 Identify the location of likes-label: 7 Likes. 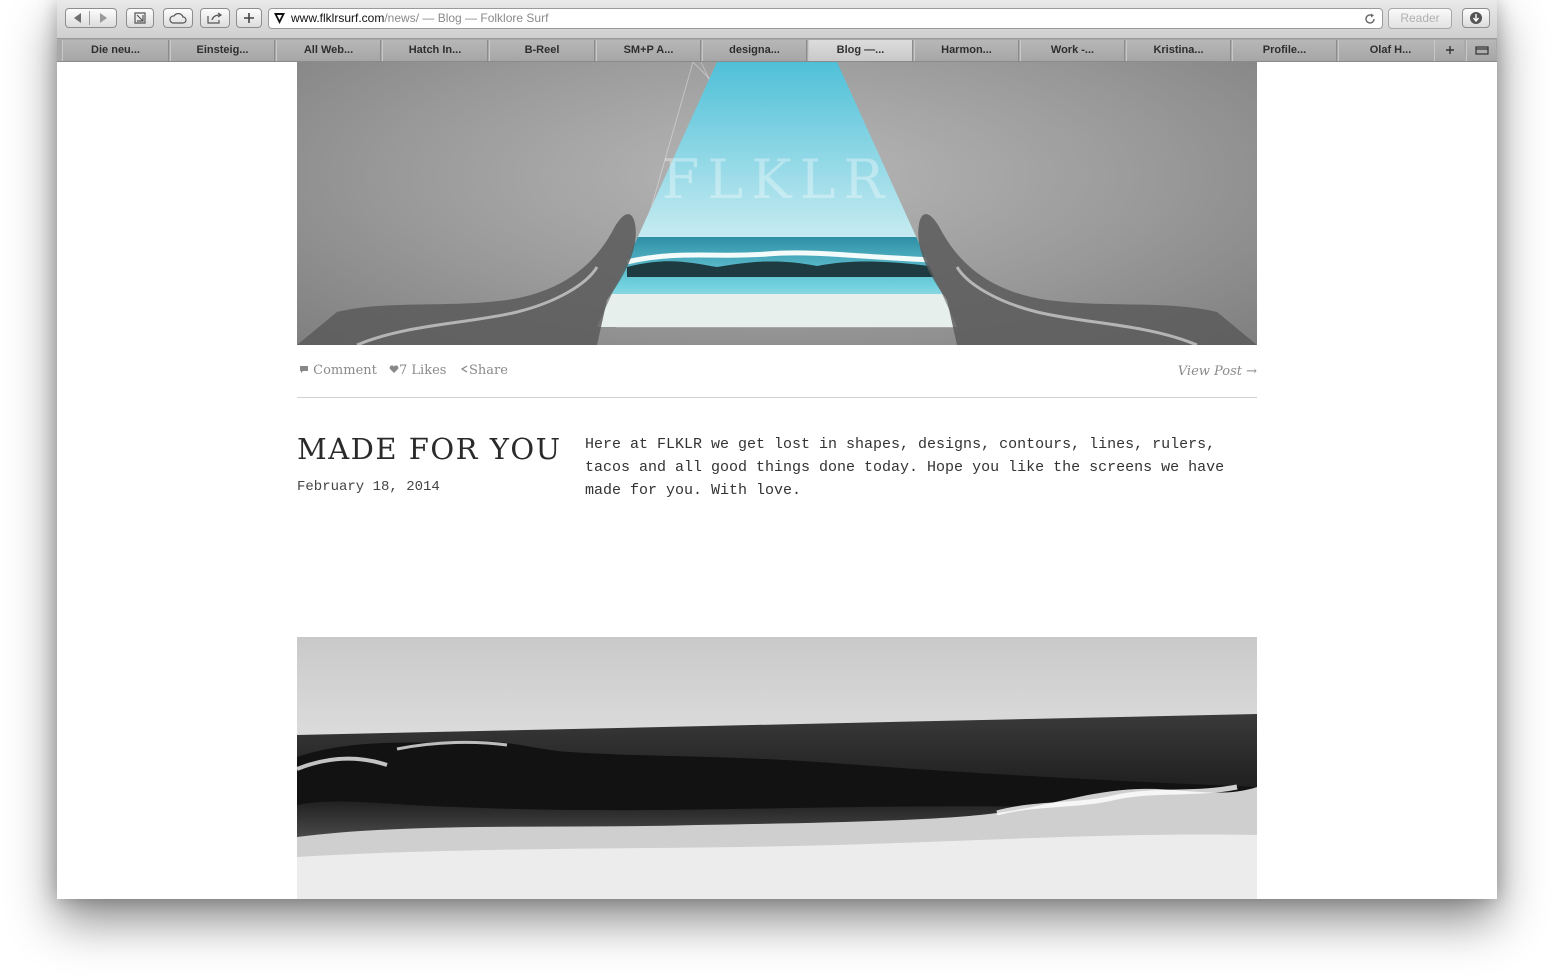
(423, 370).